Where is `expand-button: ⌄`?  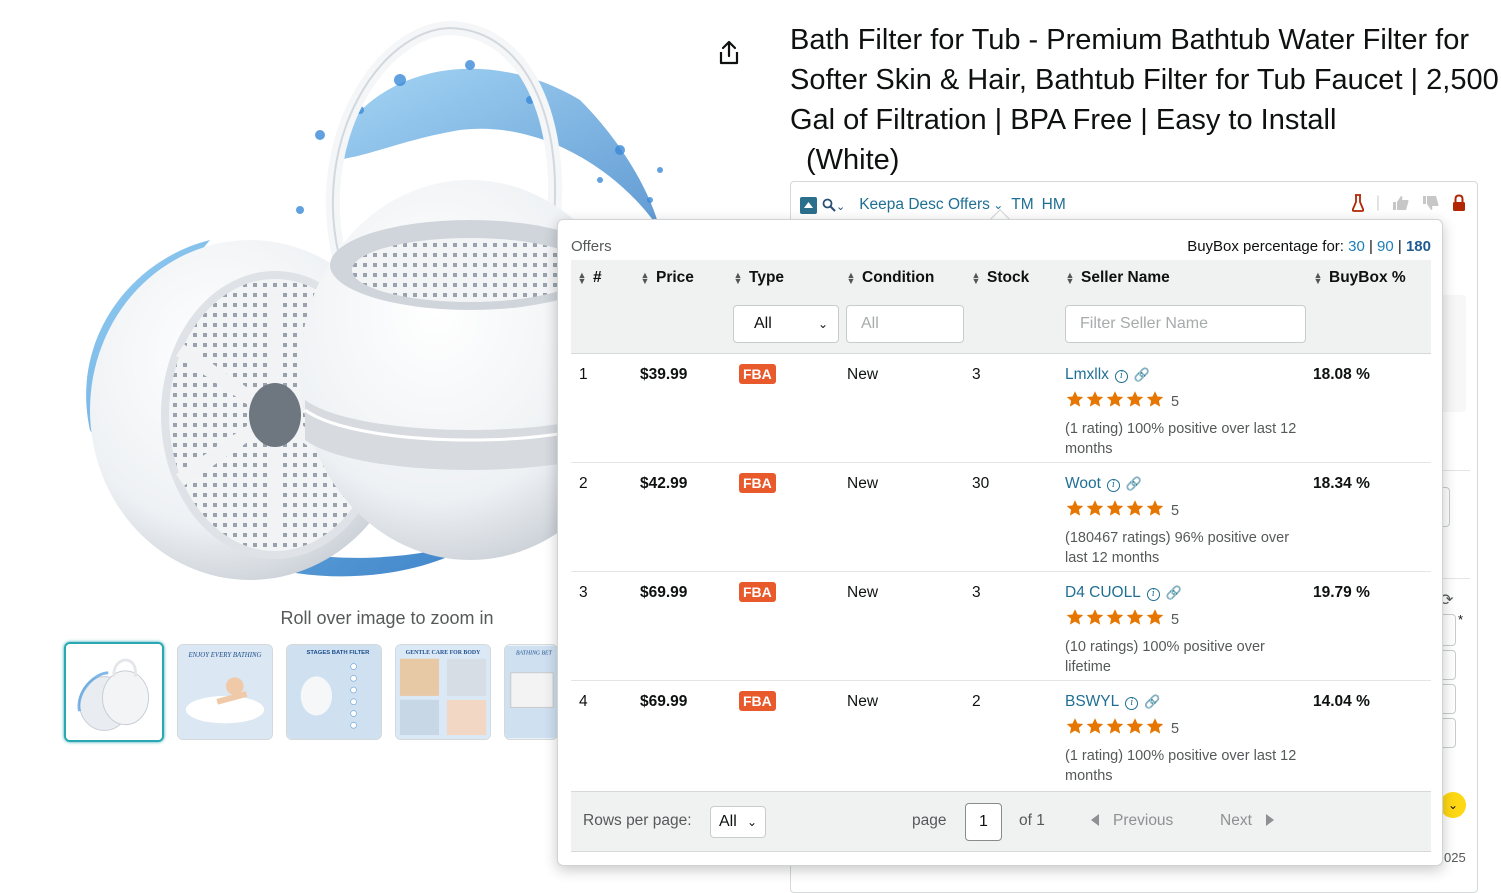
expand-button: ⌄ is located at coordinates (1453, 805).